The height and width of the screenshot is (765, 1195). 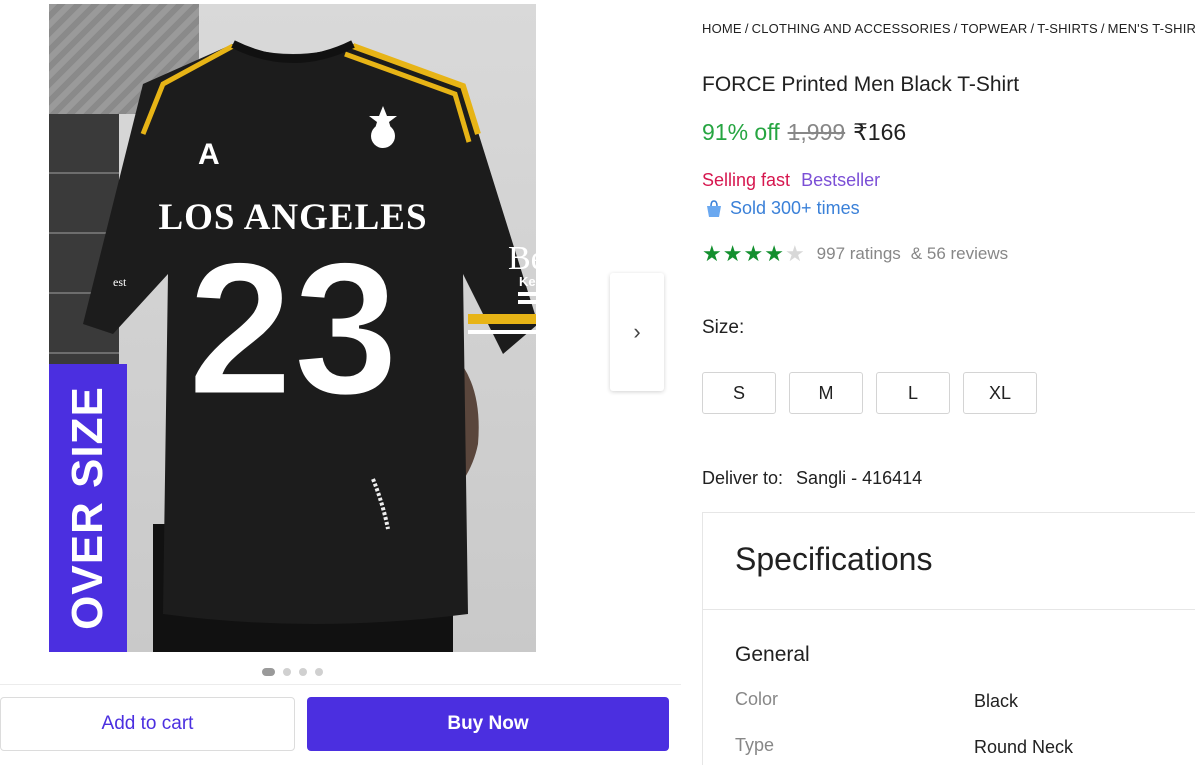 I want to click on spec-key-type: Type, so click(x=755, y=745).